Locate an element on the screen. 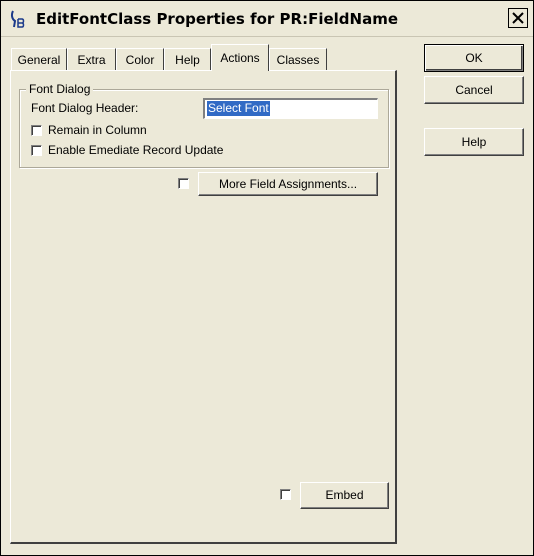 This screenshot has height=556, width=534. tab-help: Help is located at coordinates (187, 59).